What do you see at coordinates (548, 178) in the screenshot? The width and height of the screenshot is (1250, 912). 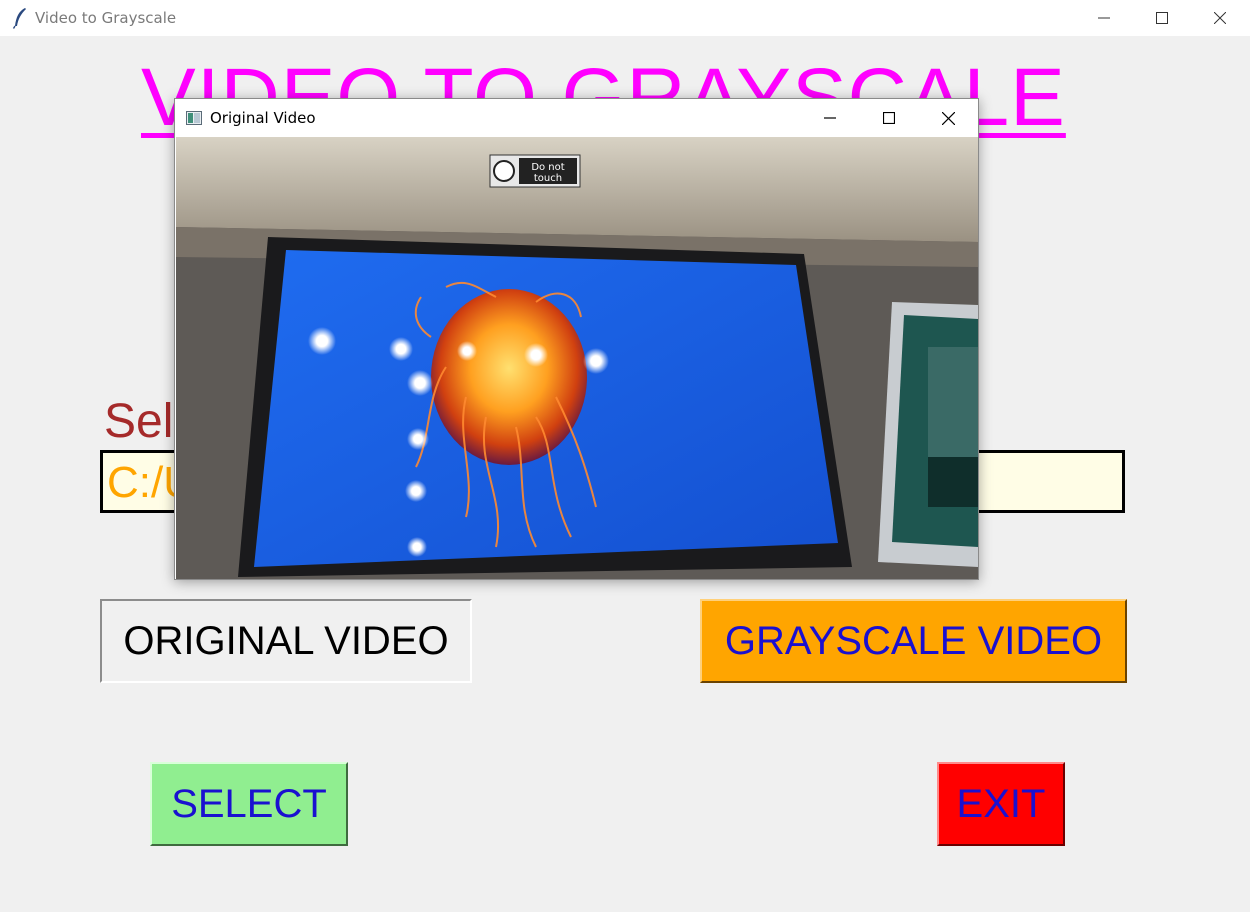 I see `sign-text-2: touch` at bounding box center [548, 178].